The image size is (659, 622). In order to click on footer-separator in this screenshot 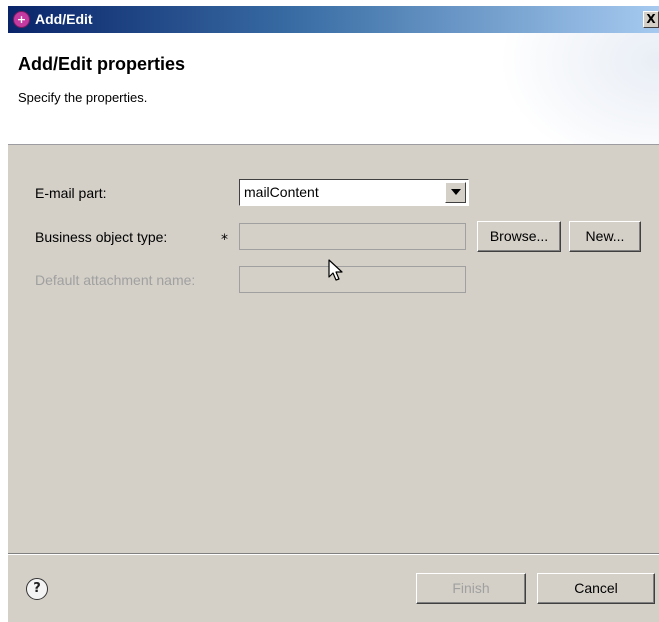, I will do `click(333, 554)`.